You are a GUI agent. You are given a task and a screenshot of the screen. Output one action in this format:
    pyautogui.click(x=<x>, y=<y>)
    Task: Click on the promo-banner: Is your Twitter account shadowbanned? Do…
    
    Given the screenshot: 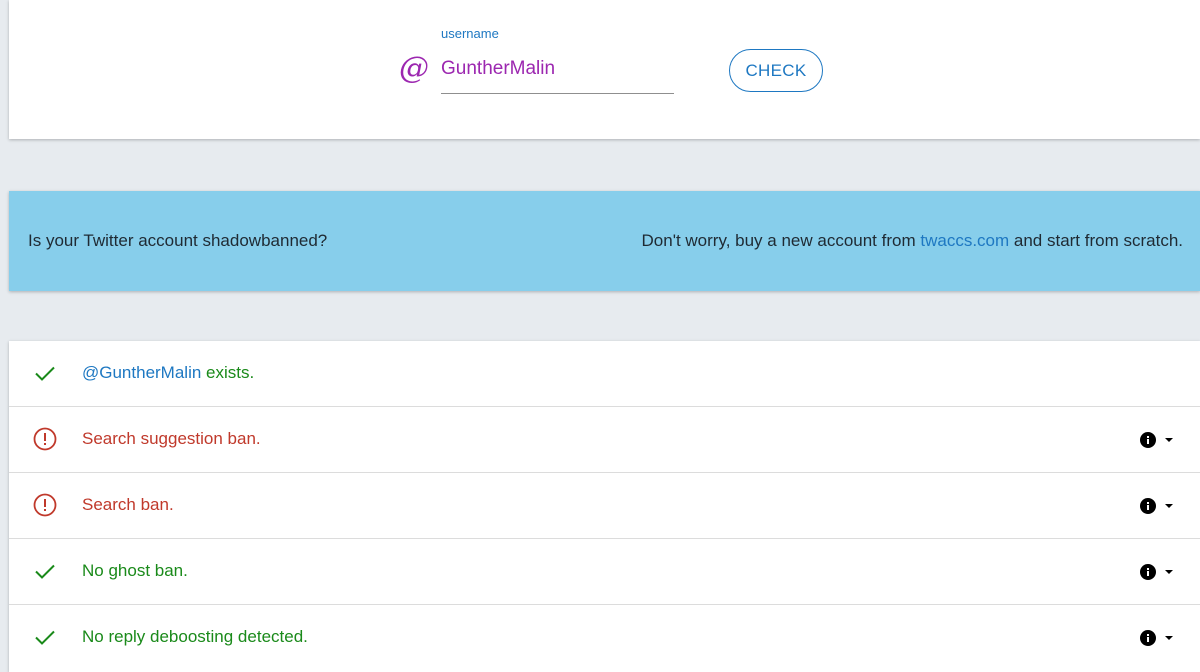 What is the action you would take?
    pyautogui.click(x=604, y=241)
    